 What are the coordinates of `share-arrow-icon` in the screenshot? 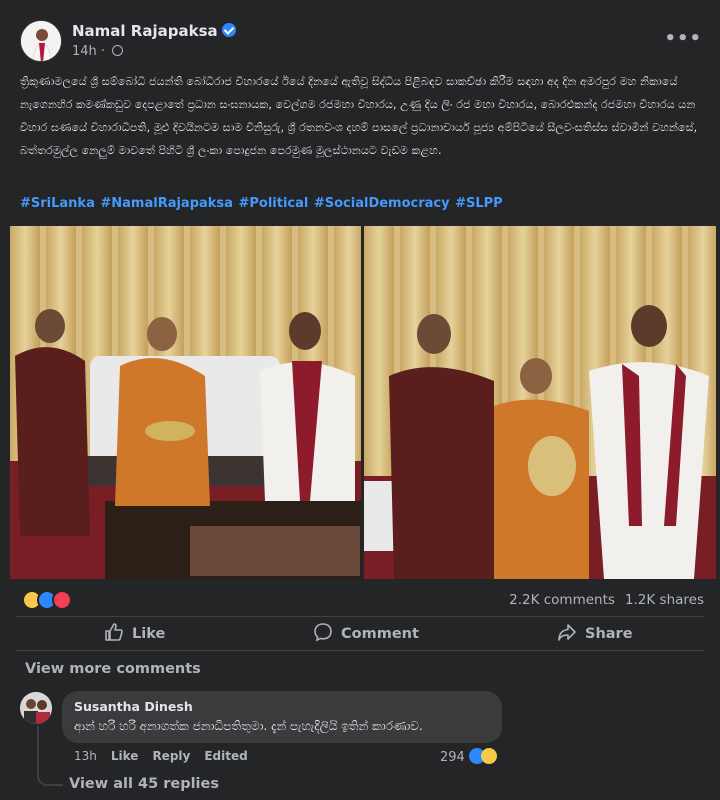 It's located at (567, 632).